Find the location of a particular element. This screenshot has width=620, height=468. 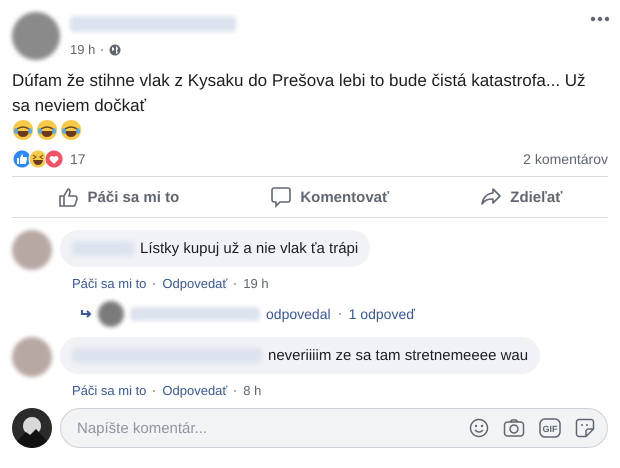

more-options-icon is located at coordinates (600, 19).